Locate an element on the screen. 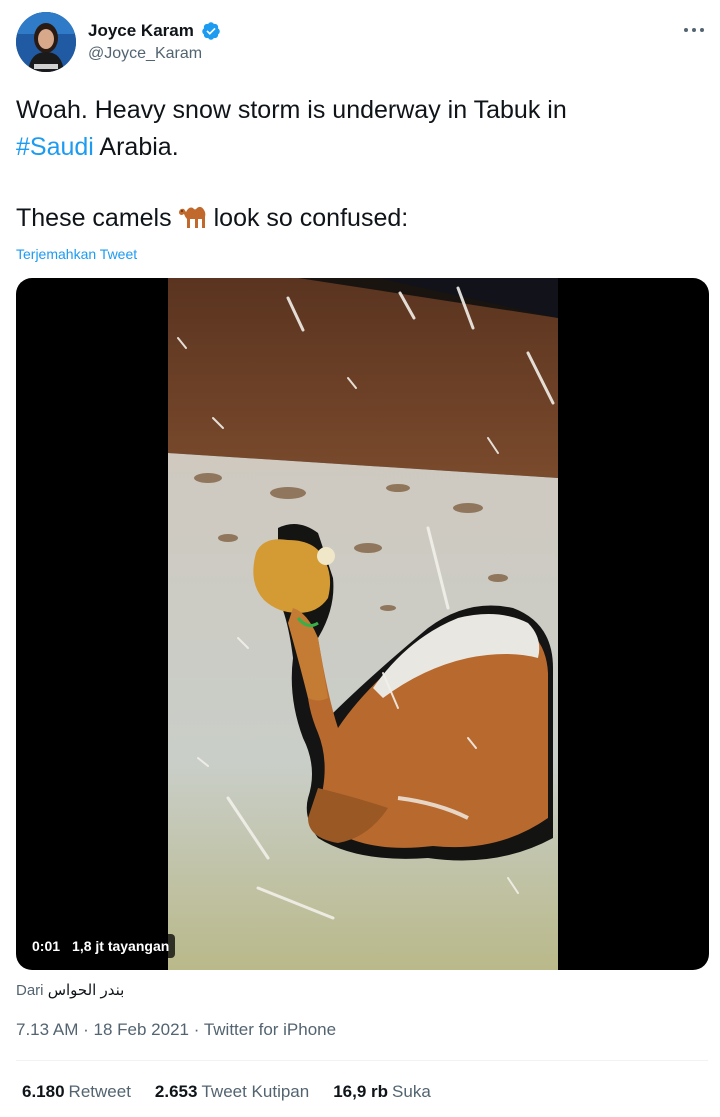 The width and height of the screenshot is (720, 1117). video-views: 1,8 jt tayangan is located at coordinates (121, 946).